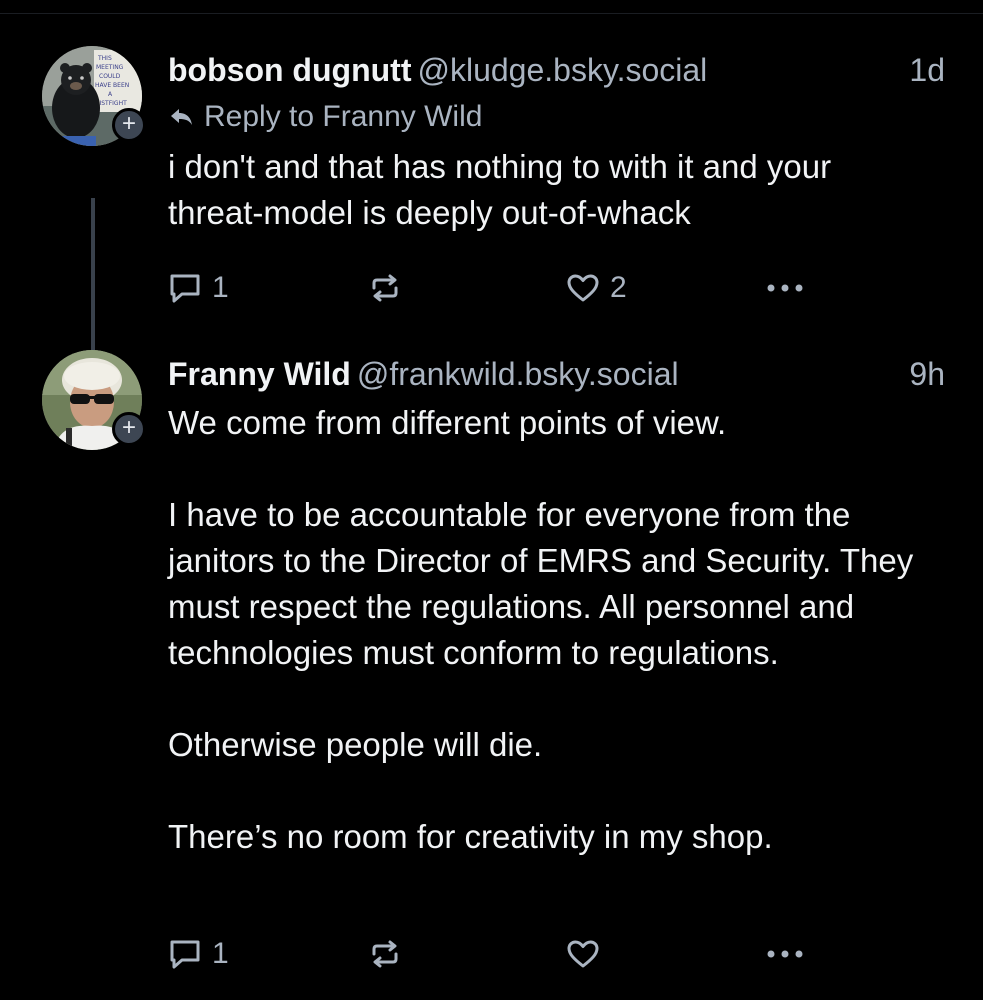  I want to click on post-header: bobson dugnutt @kludge.bsky.social 1d, so click(557, 70).